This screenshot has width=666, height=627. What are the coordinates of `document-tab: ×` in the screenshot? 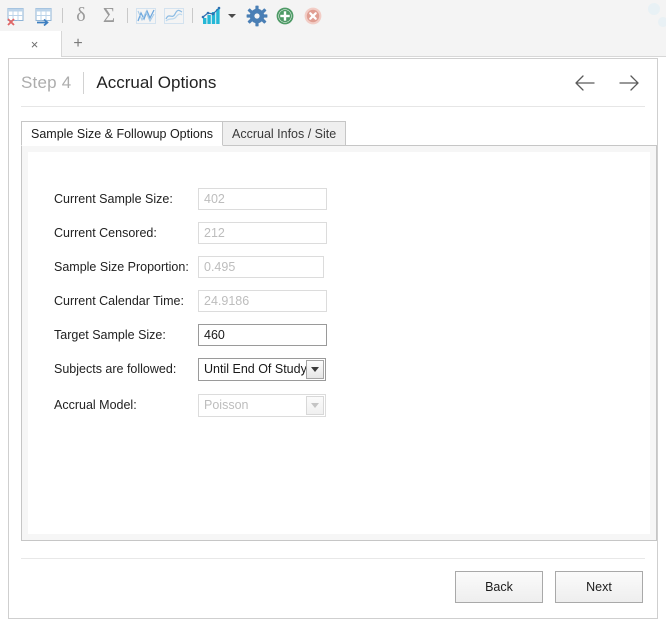 It's located at (31, 44).